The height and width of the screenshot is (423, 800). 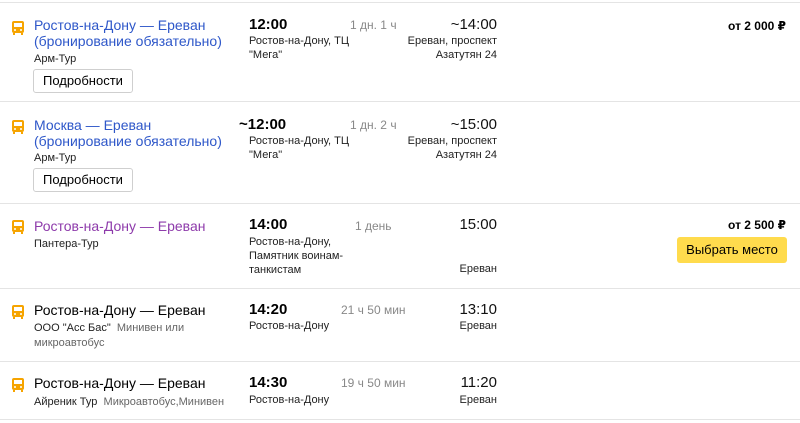 What do you see at coordinates (478, 224) in the screenshot?
I see `arrival-time: 15:00` at bounding box center [478, 224].